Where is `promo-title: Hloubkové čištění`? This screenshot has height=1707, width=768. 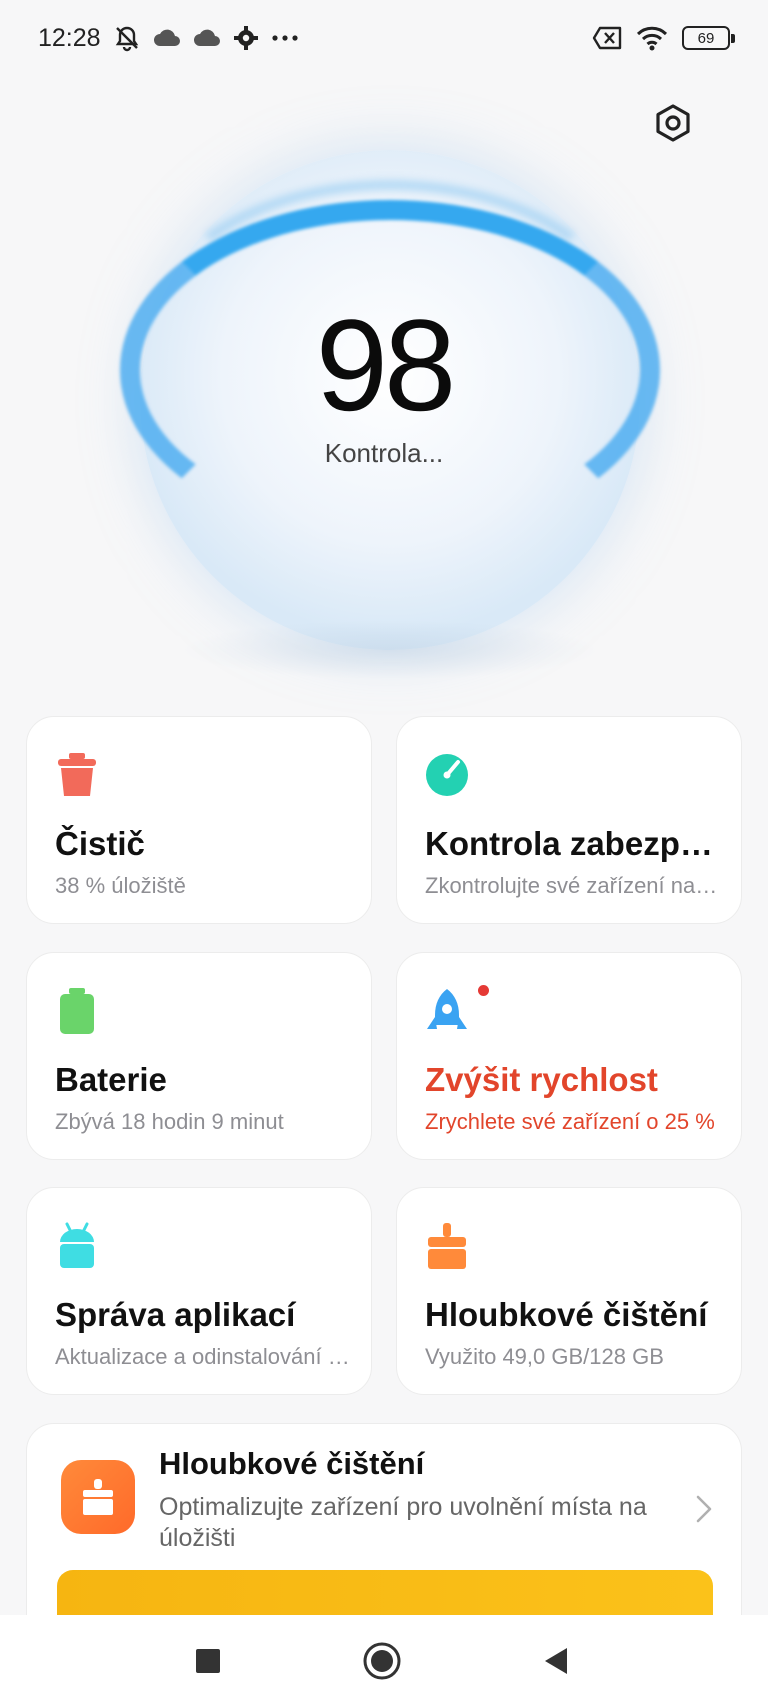
promo-title: Hloubkové čištění is located at coordinates (292, 1463).